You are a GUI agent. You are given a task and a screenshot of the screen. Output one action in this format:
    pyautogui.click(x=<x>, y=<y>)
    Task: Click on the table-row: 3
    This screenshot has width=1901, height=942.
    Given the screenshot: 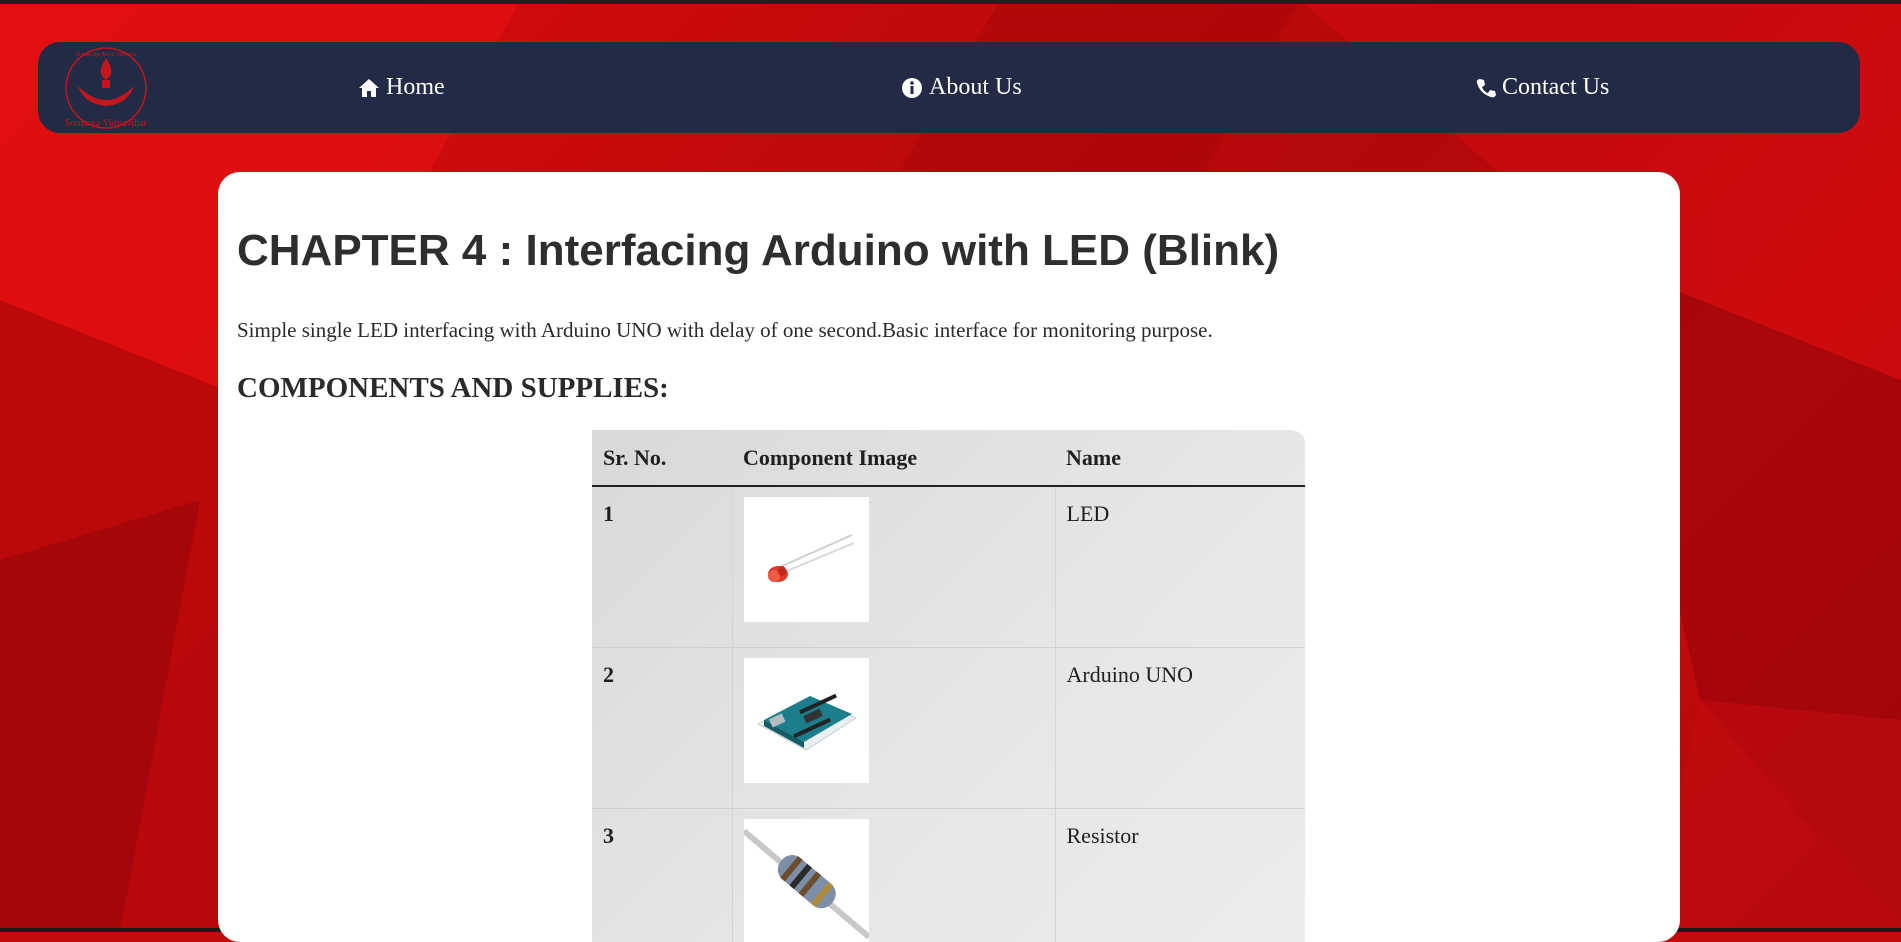 What is the action you would take?
    pyautogui.click(x=948, y=875)
    